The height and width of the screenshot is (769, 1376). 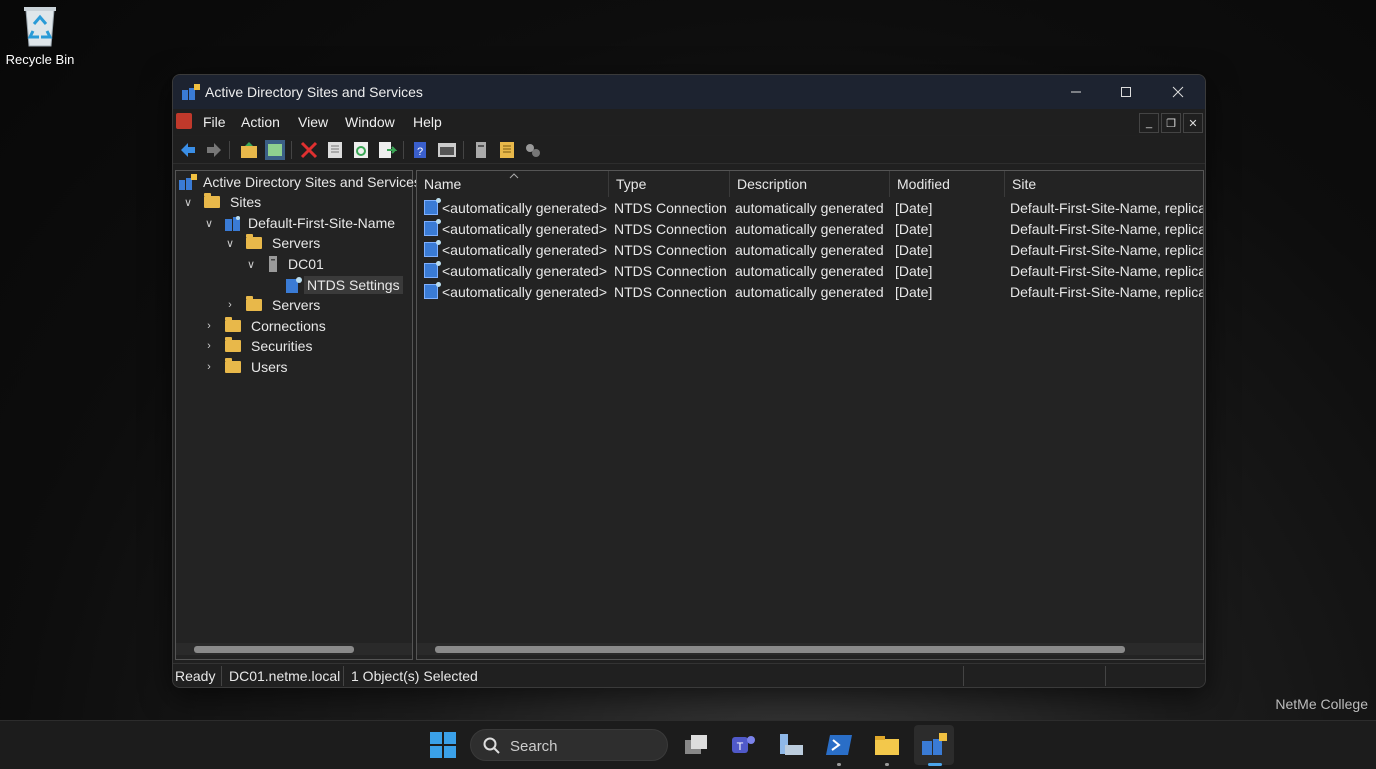 What do you see at coordinates (214, 122) in the screenshot?
I see `menu-file: File` at bounding box center [214, 122].